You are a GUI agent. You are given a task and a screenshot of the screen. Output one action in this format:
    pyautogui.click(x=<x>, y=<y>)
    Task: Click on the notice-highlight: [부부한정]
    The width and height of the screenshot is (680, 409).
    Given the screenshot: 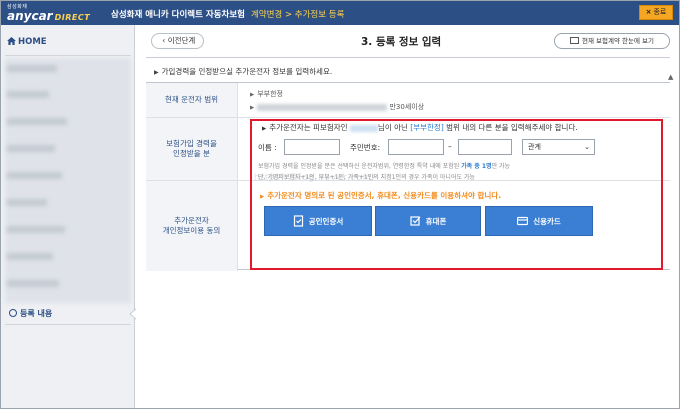 What is the action you would take?
    pyautogui.click(x=427, y=127)
    